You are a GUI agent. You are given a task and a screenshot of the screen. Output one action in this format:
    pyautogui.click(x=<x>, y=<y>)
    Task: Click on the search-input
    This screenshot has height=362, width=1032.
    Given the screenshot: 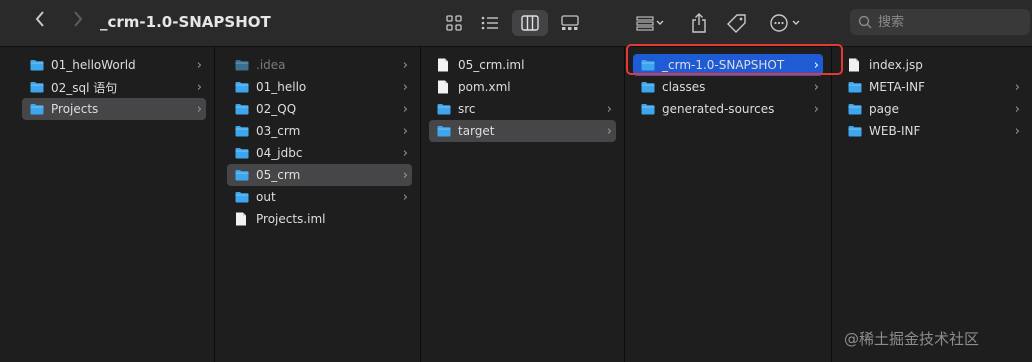 What is the action you would take?
    pyautogui.click(x=948, y=22)
    